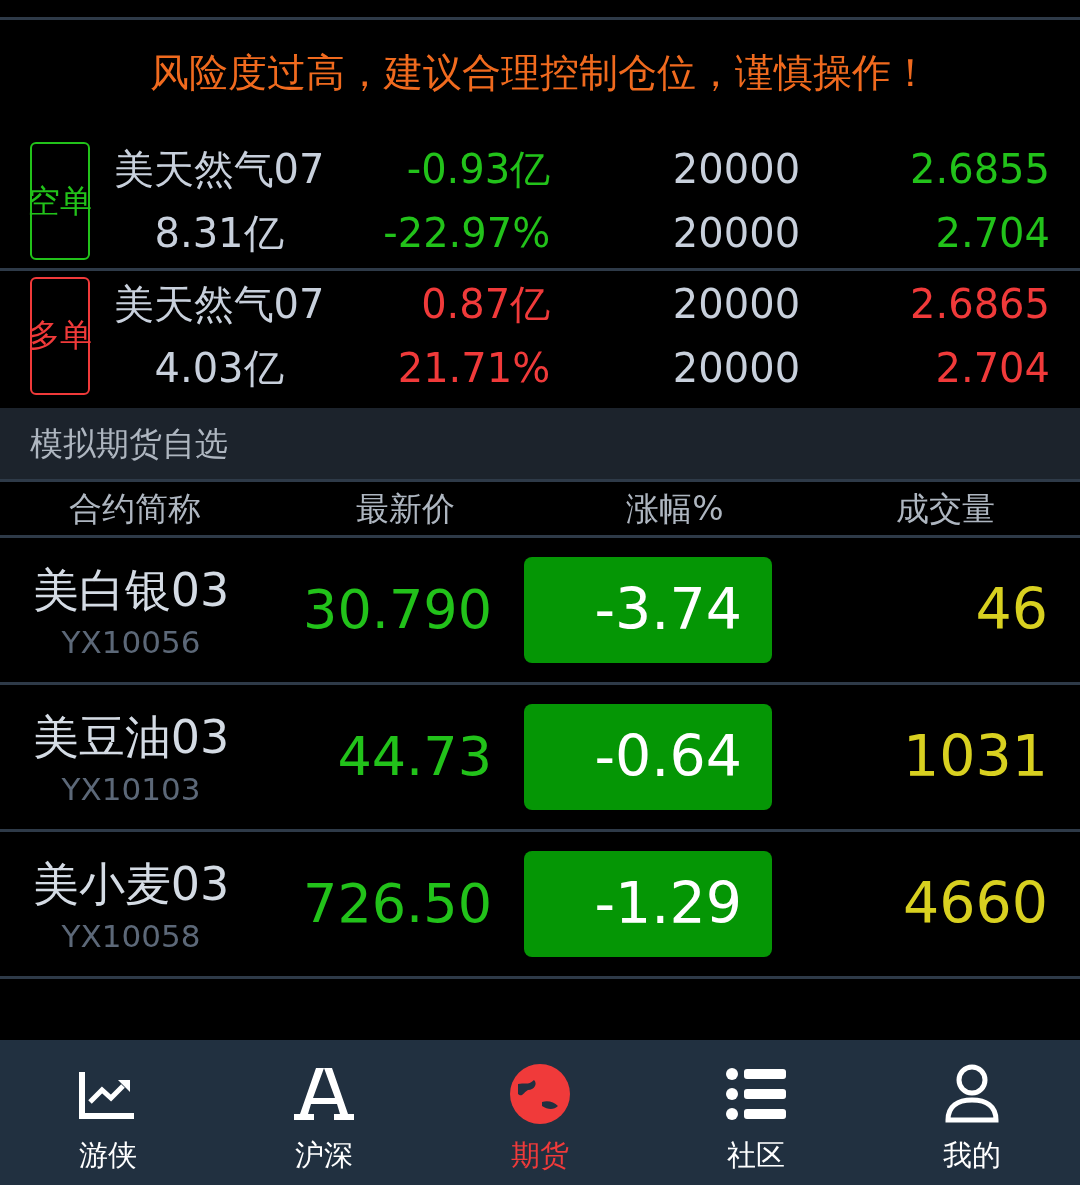 This screenshot has width=1080, height=1185. I want to click on contract-name: 美小麦03, so click(131, 884).